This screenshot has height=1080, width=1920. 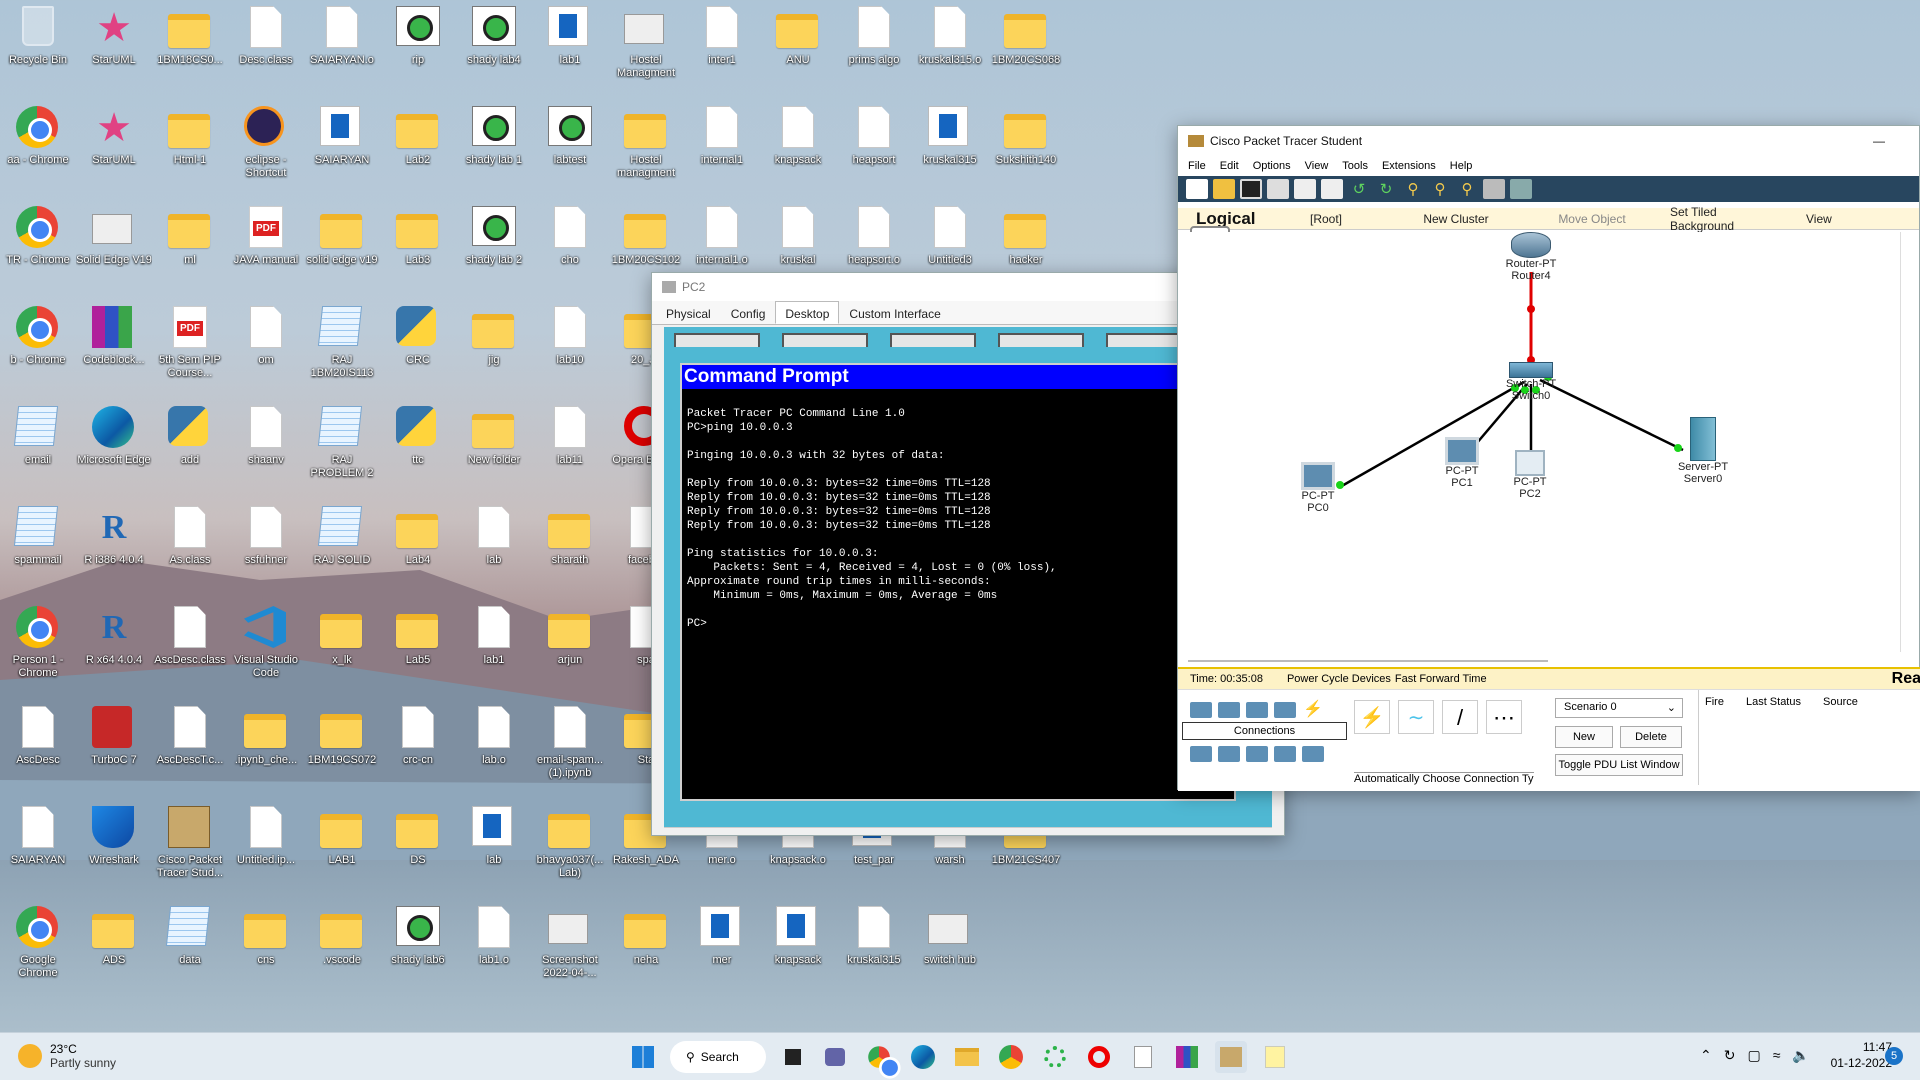 What do you see at coordinates (1197, 189) in the screenshot?
I see `new-file-icon` at bounding box center [1197, 189].